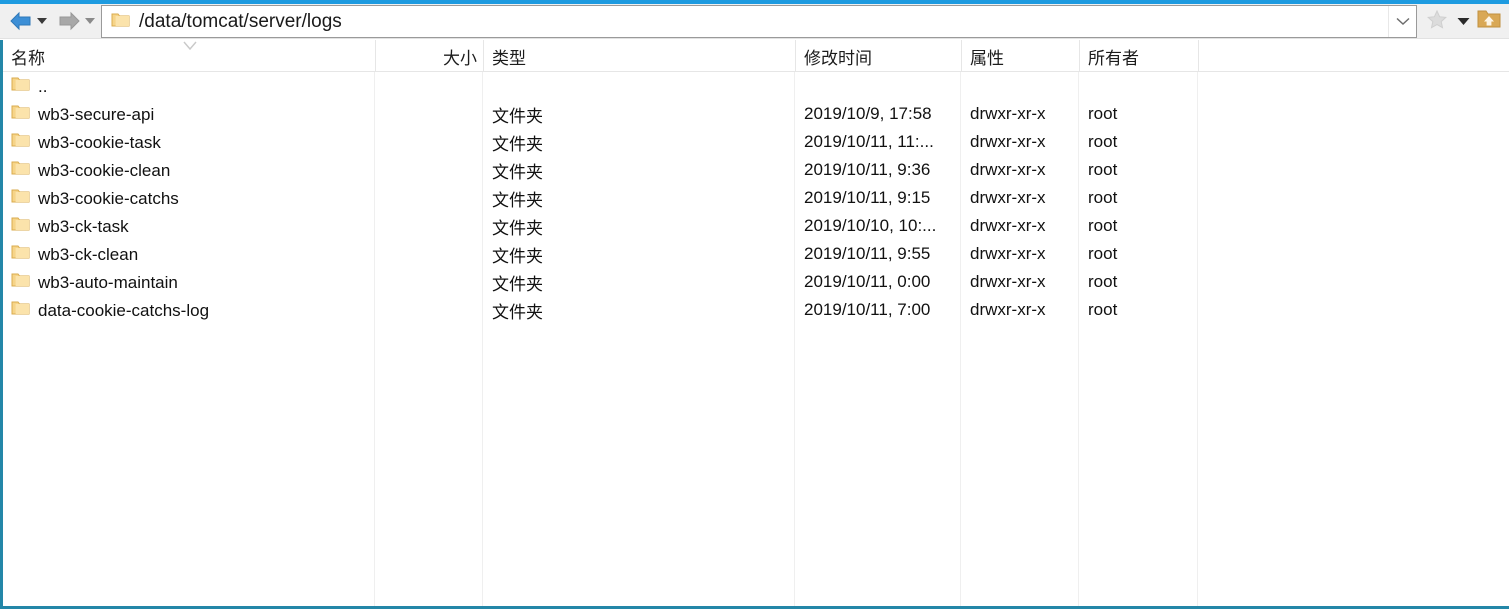 The height and width of the screenshot is (609, 1509). What do you see at coordinates (1138, 56) in the screenshot?
I see `column-header-owner: 所有者` at bounding box center [1138, 56].